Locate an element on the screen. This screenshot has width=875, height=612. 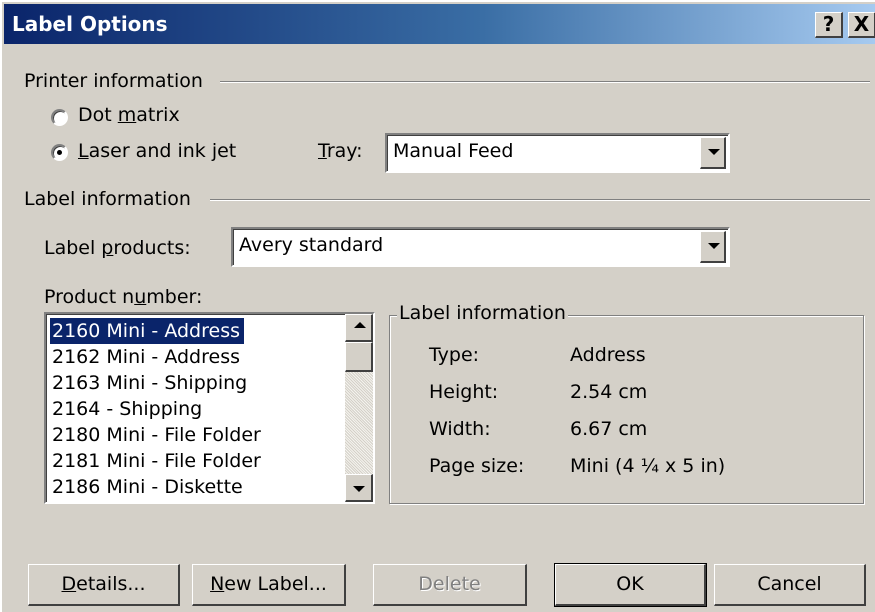
label-info-heading: Label information is located at coordinates (111, 199).